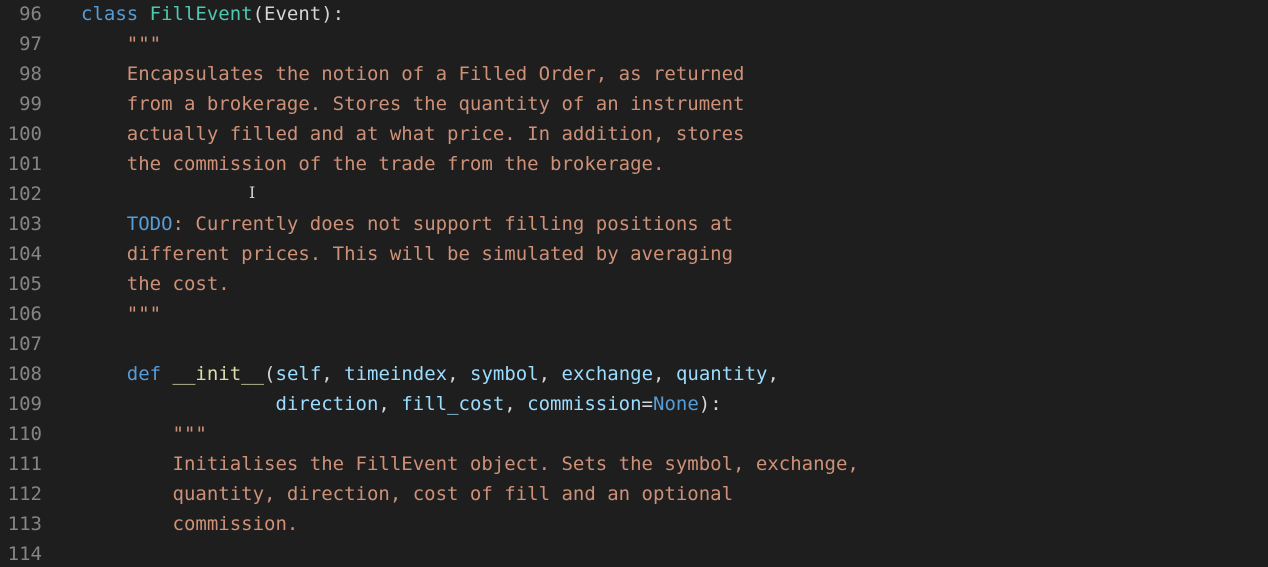  Describe the element at coordinates (24, 524) in the screenshot. I see `line-number: 113` at that location.